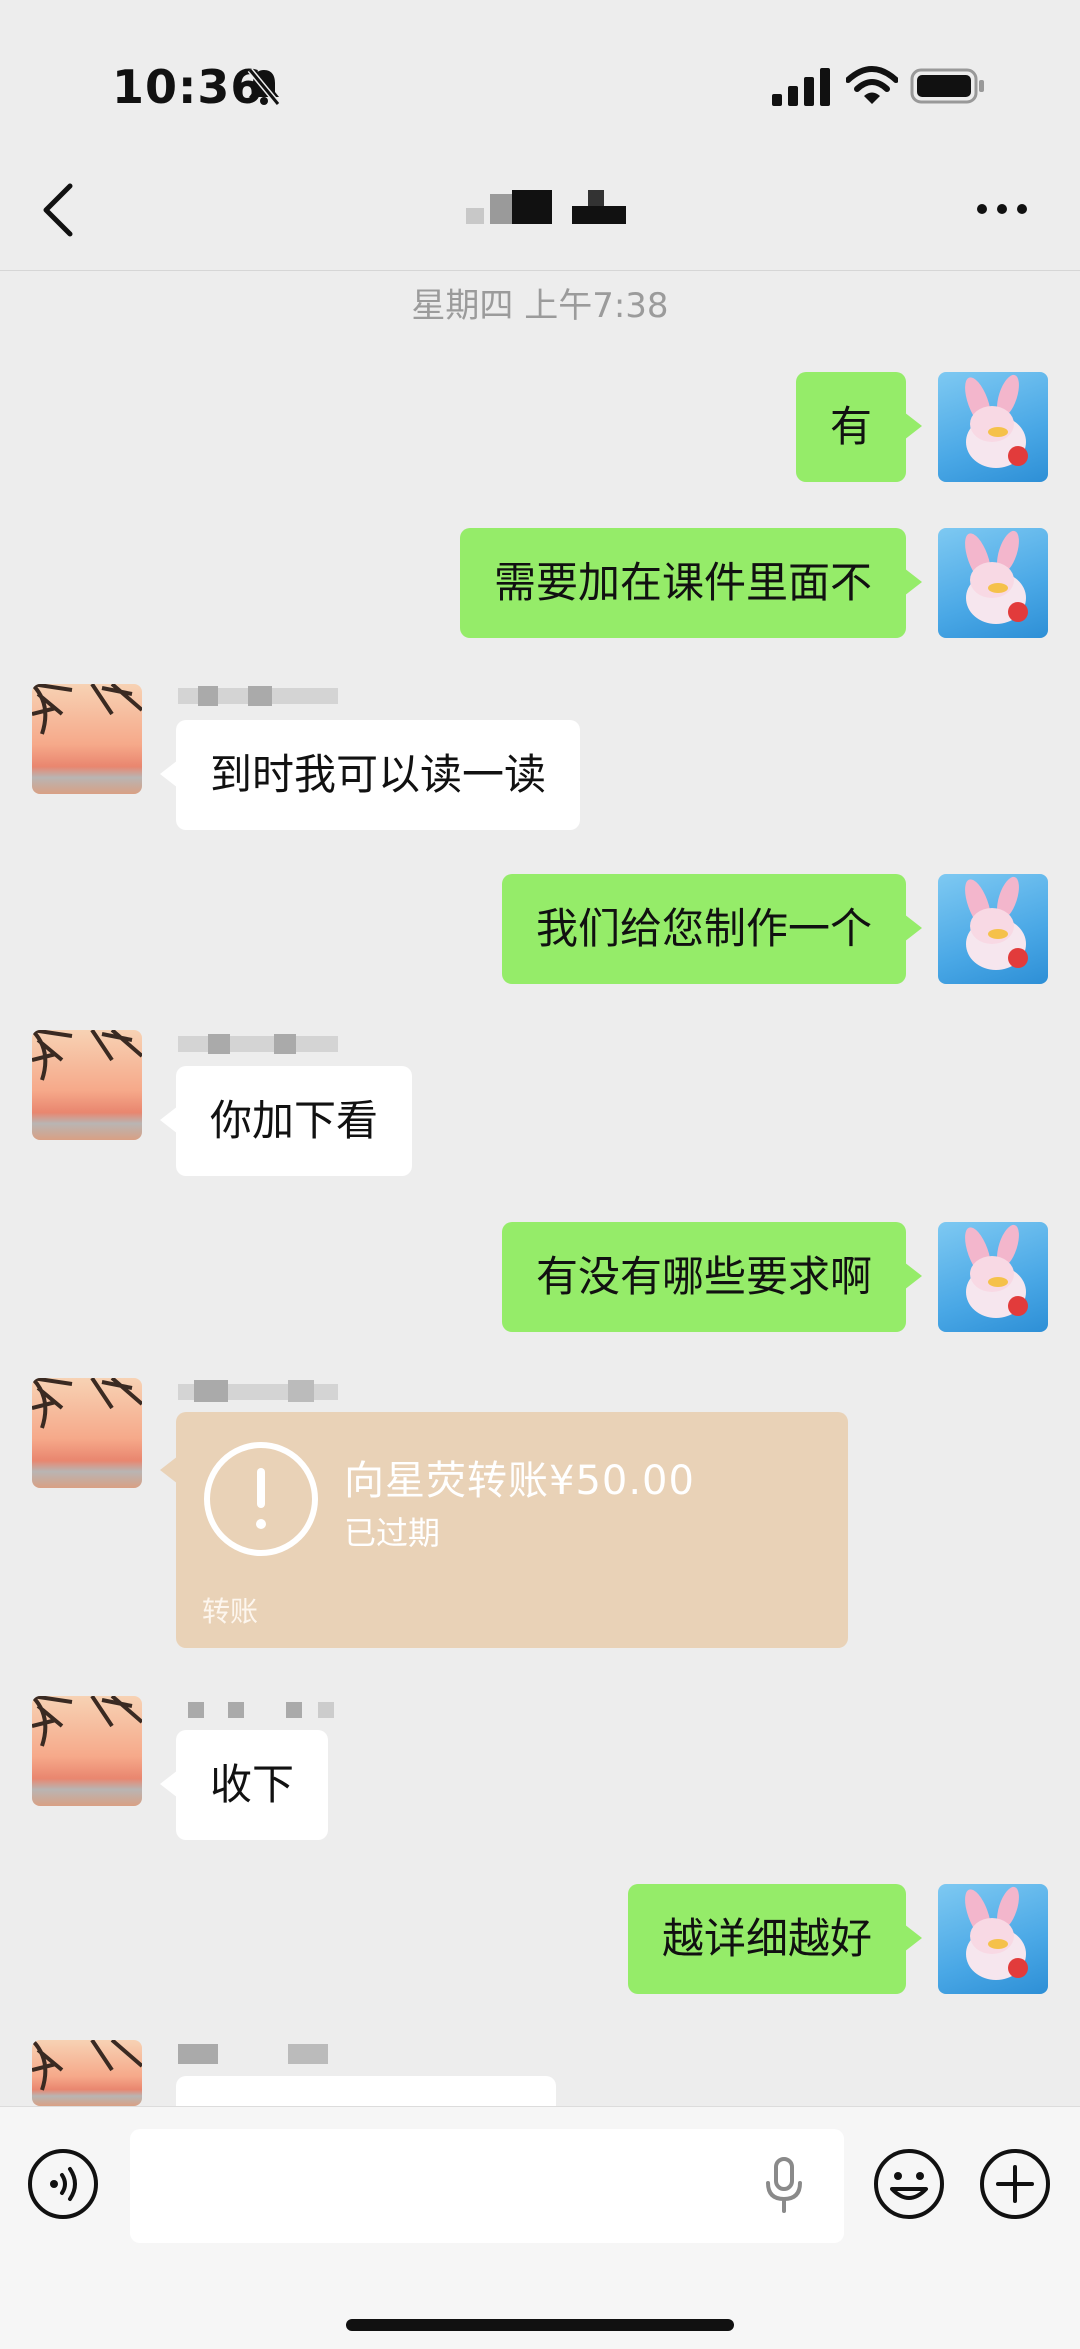  I want to click on alert-icon, so click(261, 1499).